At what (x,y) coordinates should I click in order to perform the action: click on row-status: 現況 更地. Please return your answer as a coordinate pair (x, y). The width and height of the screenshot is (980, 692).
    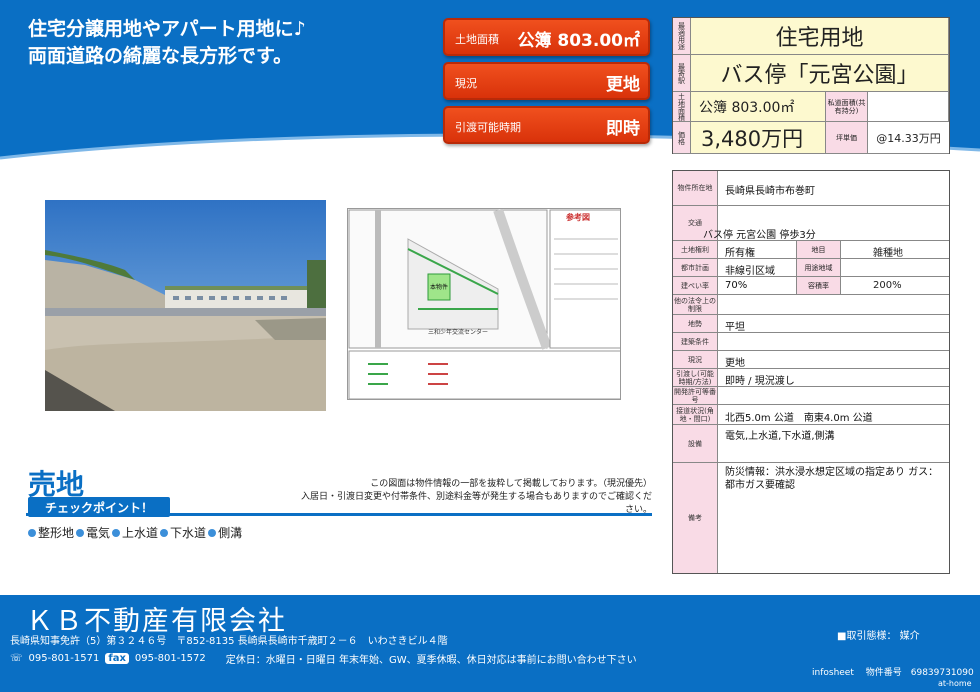
    Looking at the image, I should click on (811, 360).